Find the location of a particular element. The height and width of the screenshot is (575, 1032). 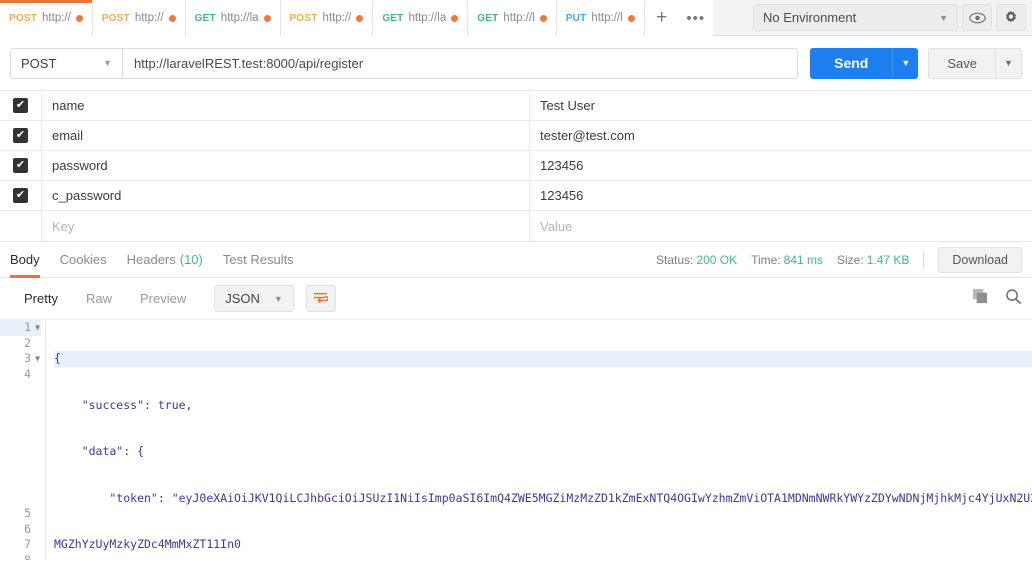

line-number-text: 1 is located at coordinates (27, 327).